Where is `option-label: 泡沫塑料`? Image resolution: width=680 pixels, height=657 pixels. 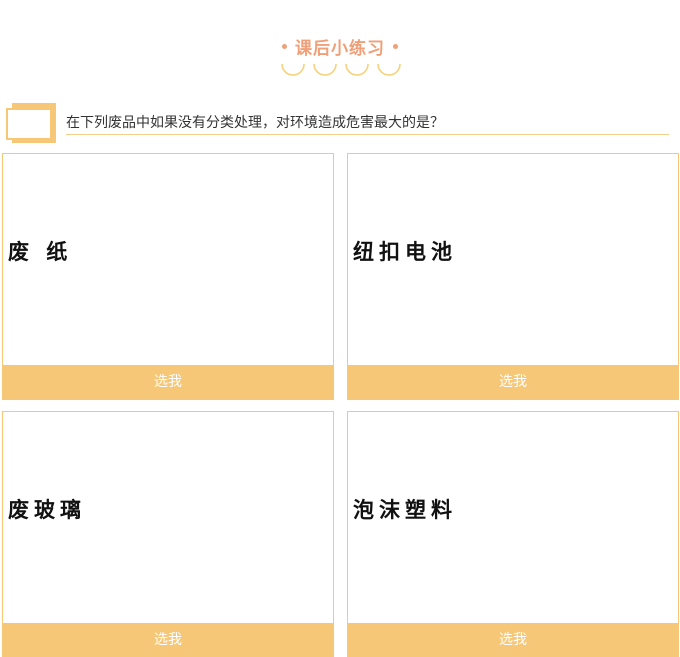
option-label: 泡沫塑料 is located at coordinates (405, 510).